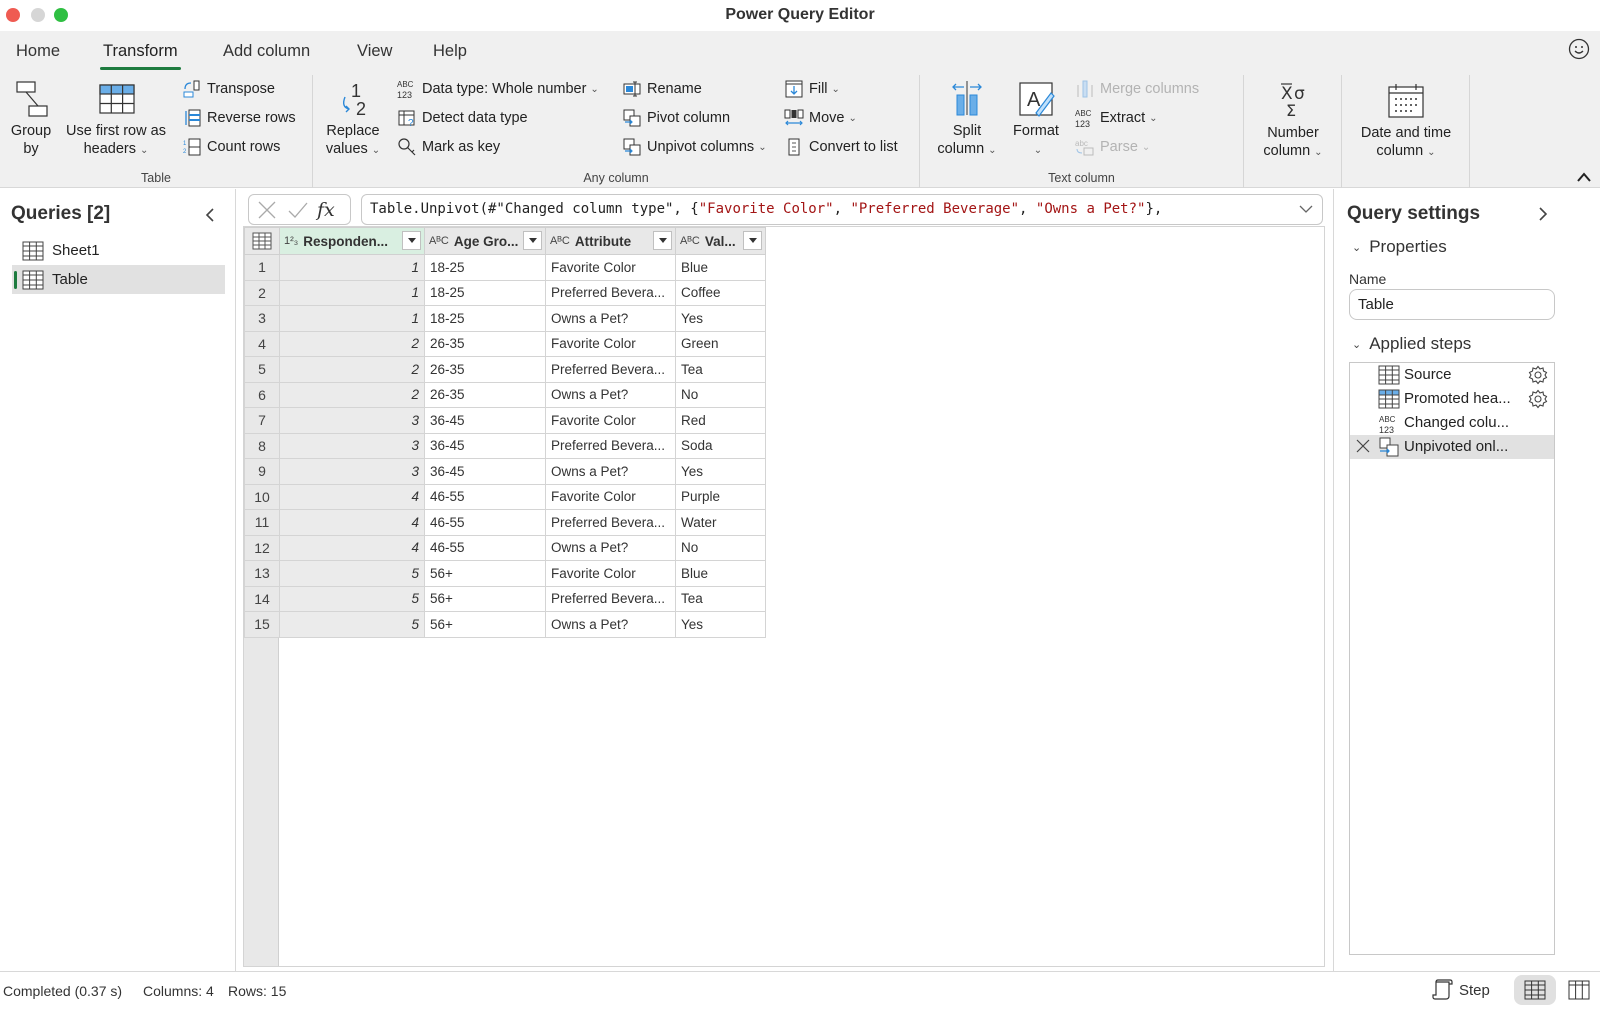  I want to click on row-number: 10, so click(262, 496).